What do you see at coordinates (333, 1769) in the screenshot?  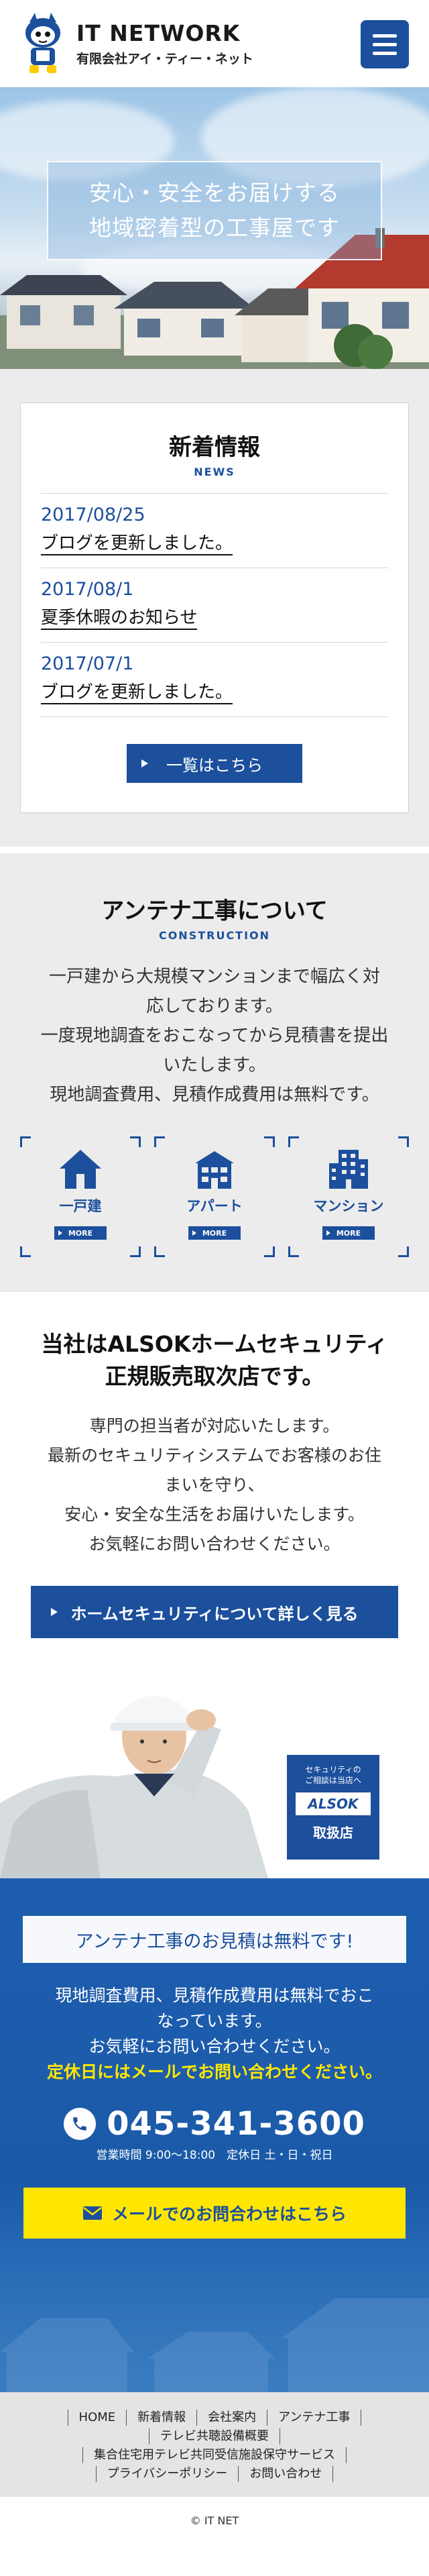 I see `badge-text-top-1: セキュリティの` at bounding box center [333, 1769].